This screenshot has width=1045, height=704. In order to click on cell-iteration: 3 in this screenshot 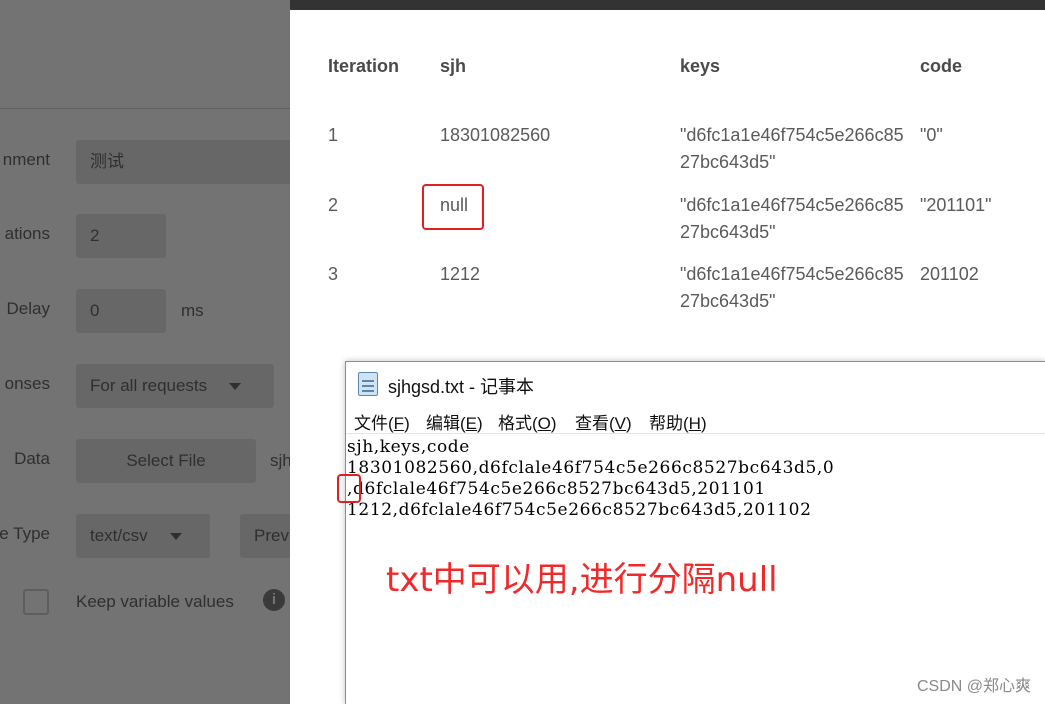, I will do `click(333, 274)`.